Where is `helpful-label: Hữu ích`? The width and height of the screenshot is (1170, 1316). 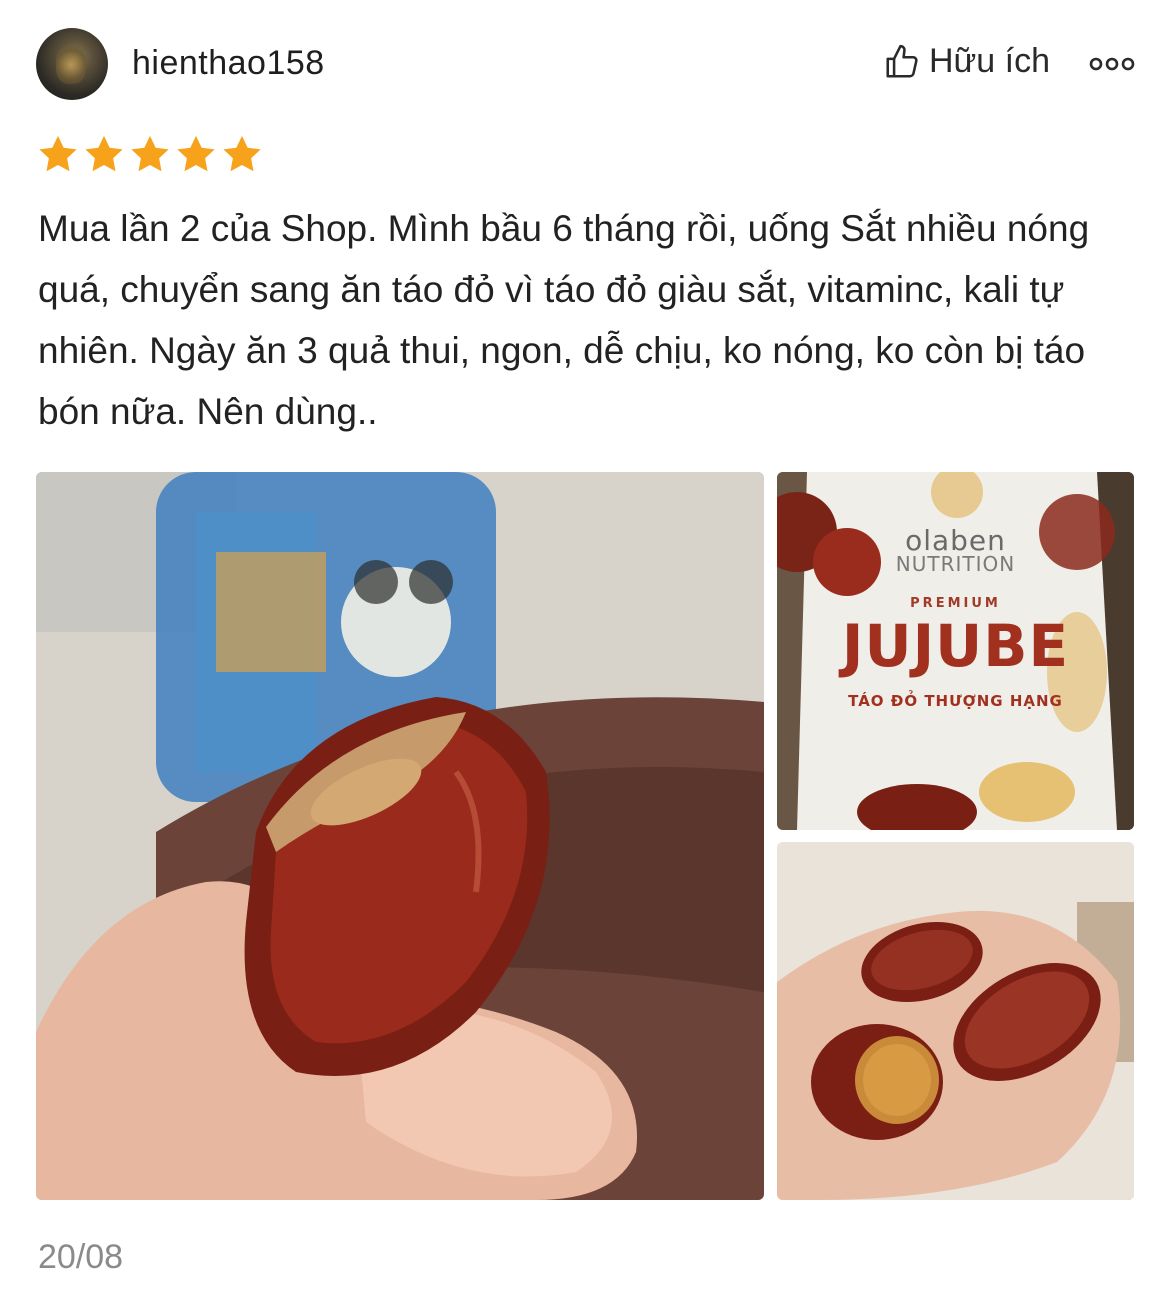
helpful-label: Hữu ích is located at coordinates (989, 61).